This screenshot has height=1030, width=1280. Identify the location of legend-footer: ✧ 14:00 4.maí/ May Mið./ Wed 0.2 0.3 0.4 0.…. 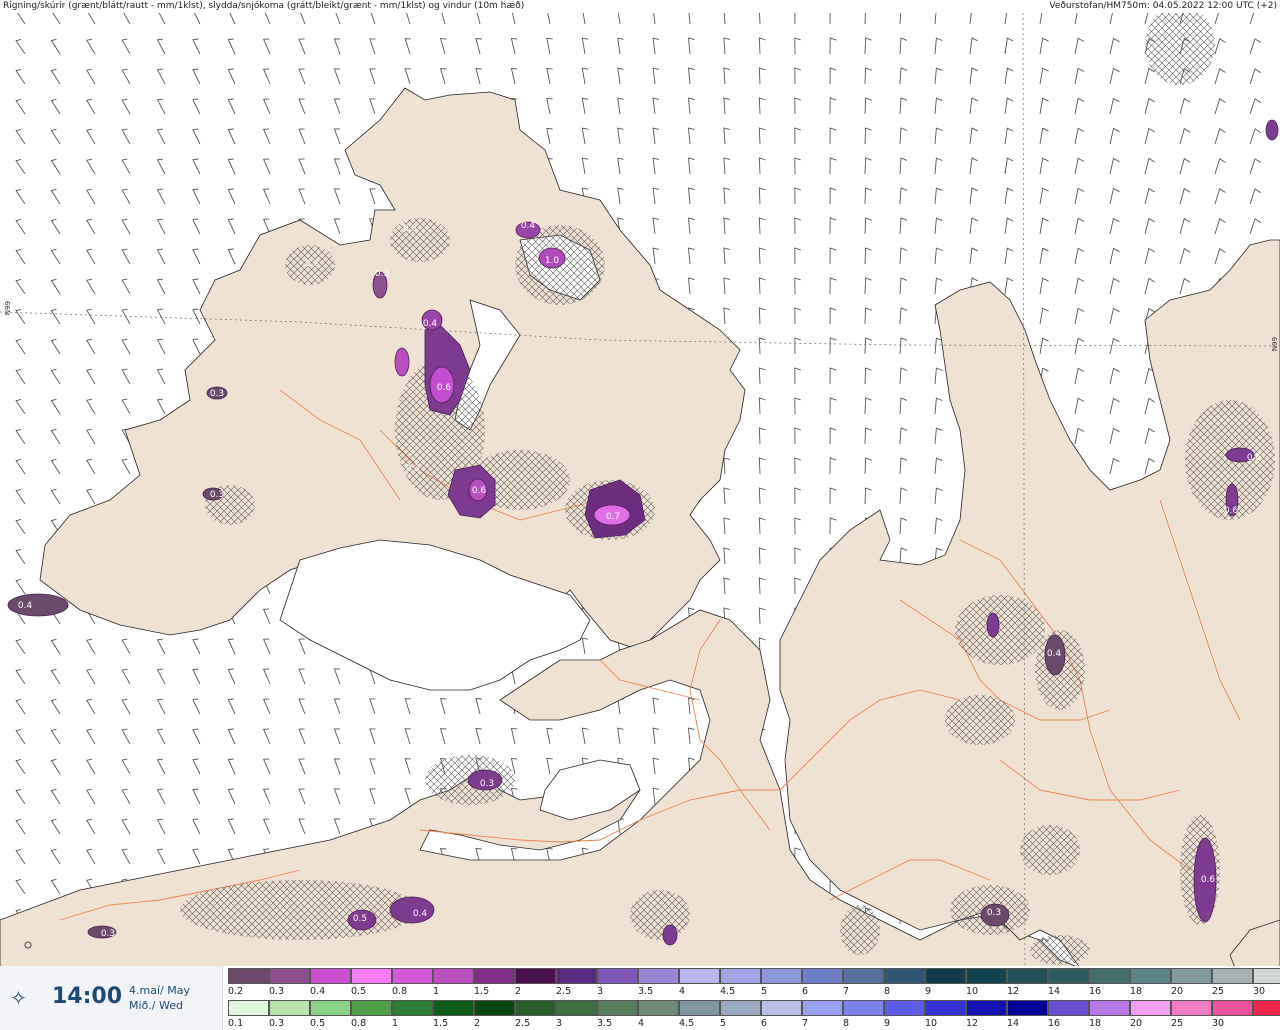
(640, 998).